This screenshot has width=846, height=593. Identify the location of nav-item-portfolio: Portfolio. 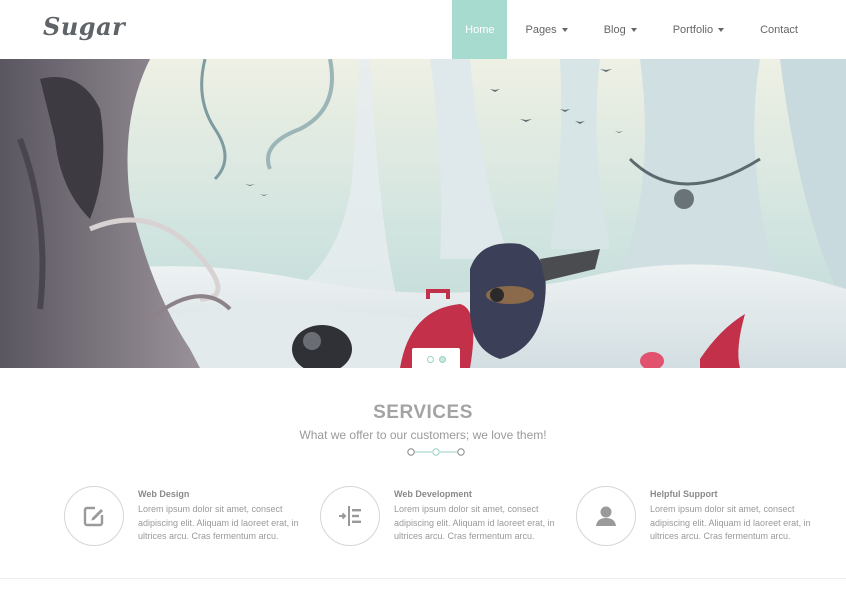
(698, 29).